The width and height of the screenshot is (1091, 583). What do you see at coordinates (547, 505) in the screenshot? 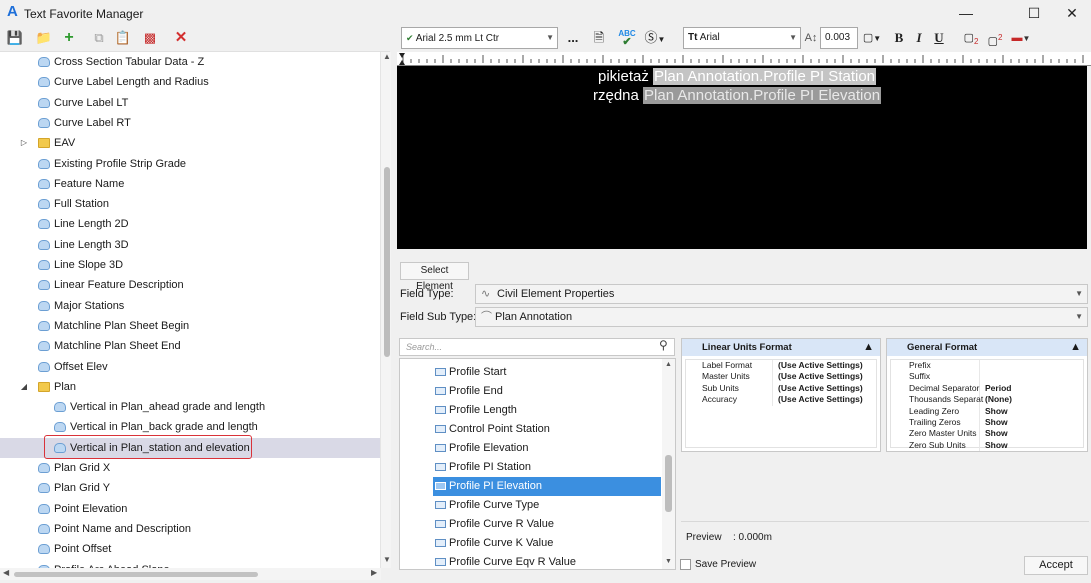
I see `property-item: Profile Curve Type` at bounding box center [547, 505].